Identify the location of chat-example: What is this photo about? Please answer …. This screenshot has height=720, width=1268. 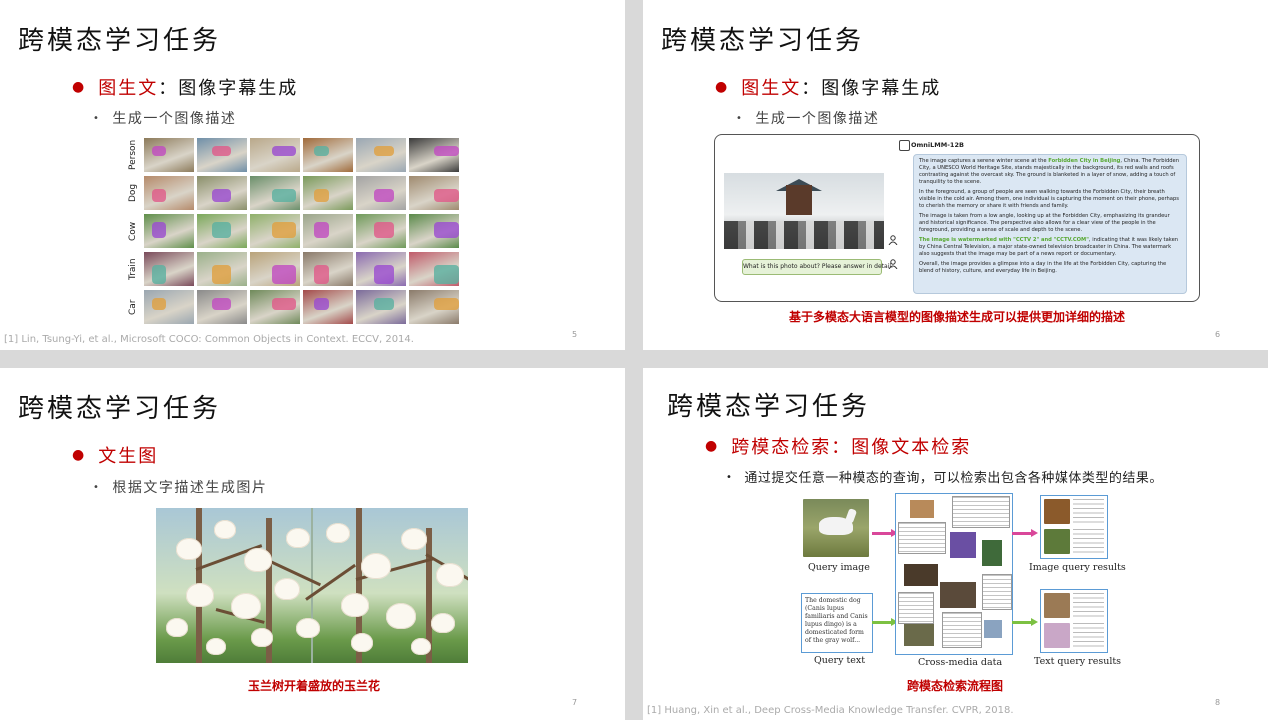
(957, 218).